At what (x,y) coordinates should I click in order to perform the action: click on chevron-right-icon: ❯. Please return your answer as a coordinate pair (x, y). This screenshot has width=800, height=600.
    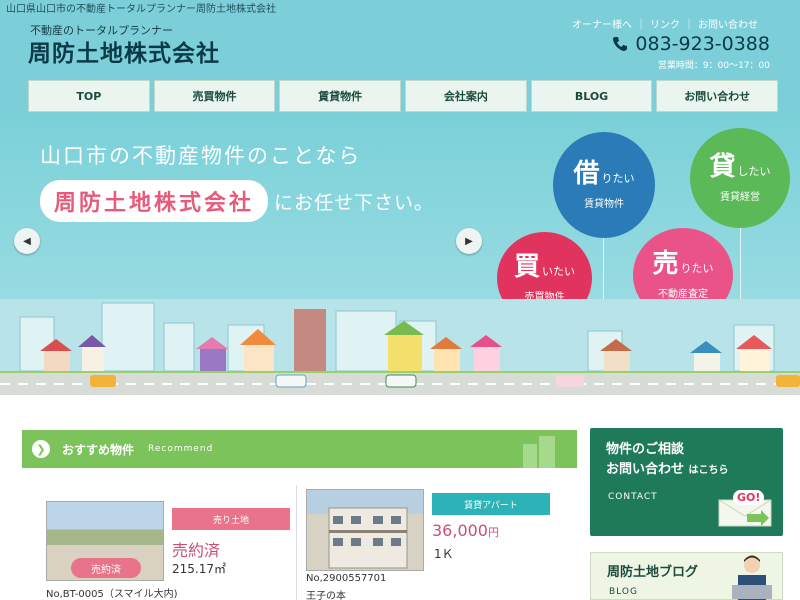
    Looking at the image, I should click on (41, 449).